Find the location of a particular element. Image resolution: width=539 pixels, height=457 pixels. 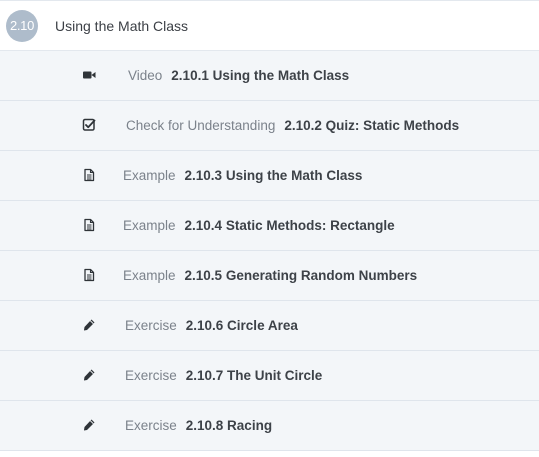

footer-space is located at coordinates (269, 454).